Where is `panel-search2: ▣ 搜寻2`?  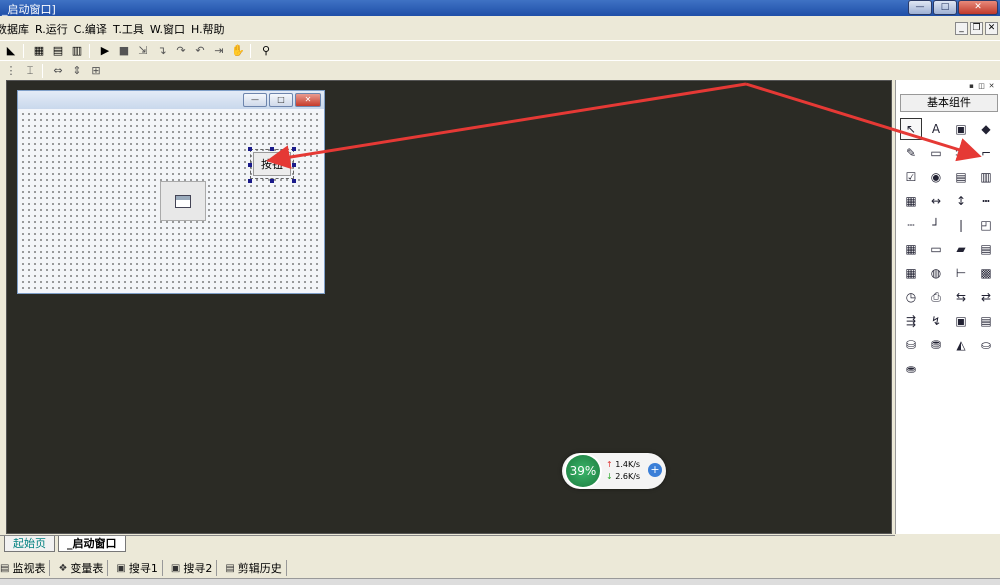
panel-search2: ▣ 搜寻2 is located at coordinates (194, 568).